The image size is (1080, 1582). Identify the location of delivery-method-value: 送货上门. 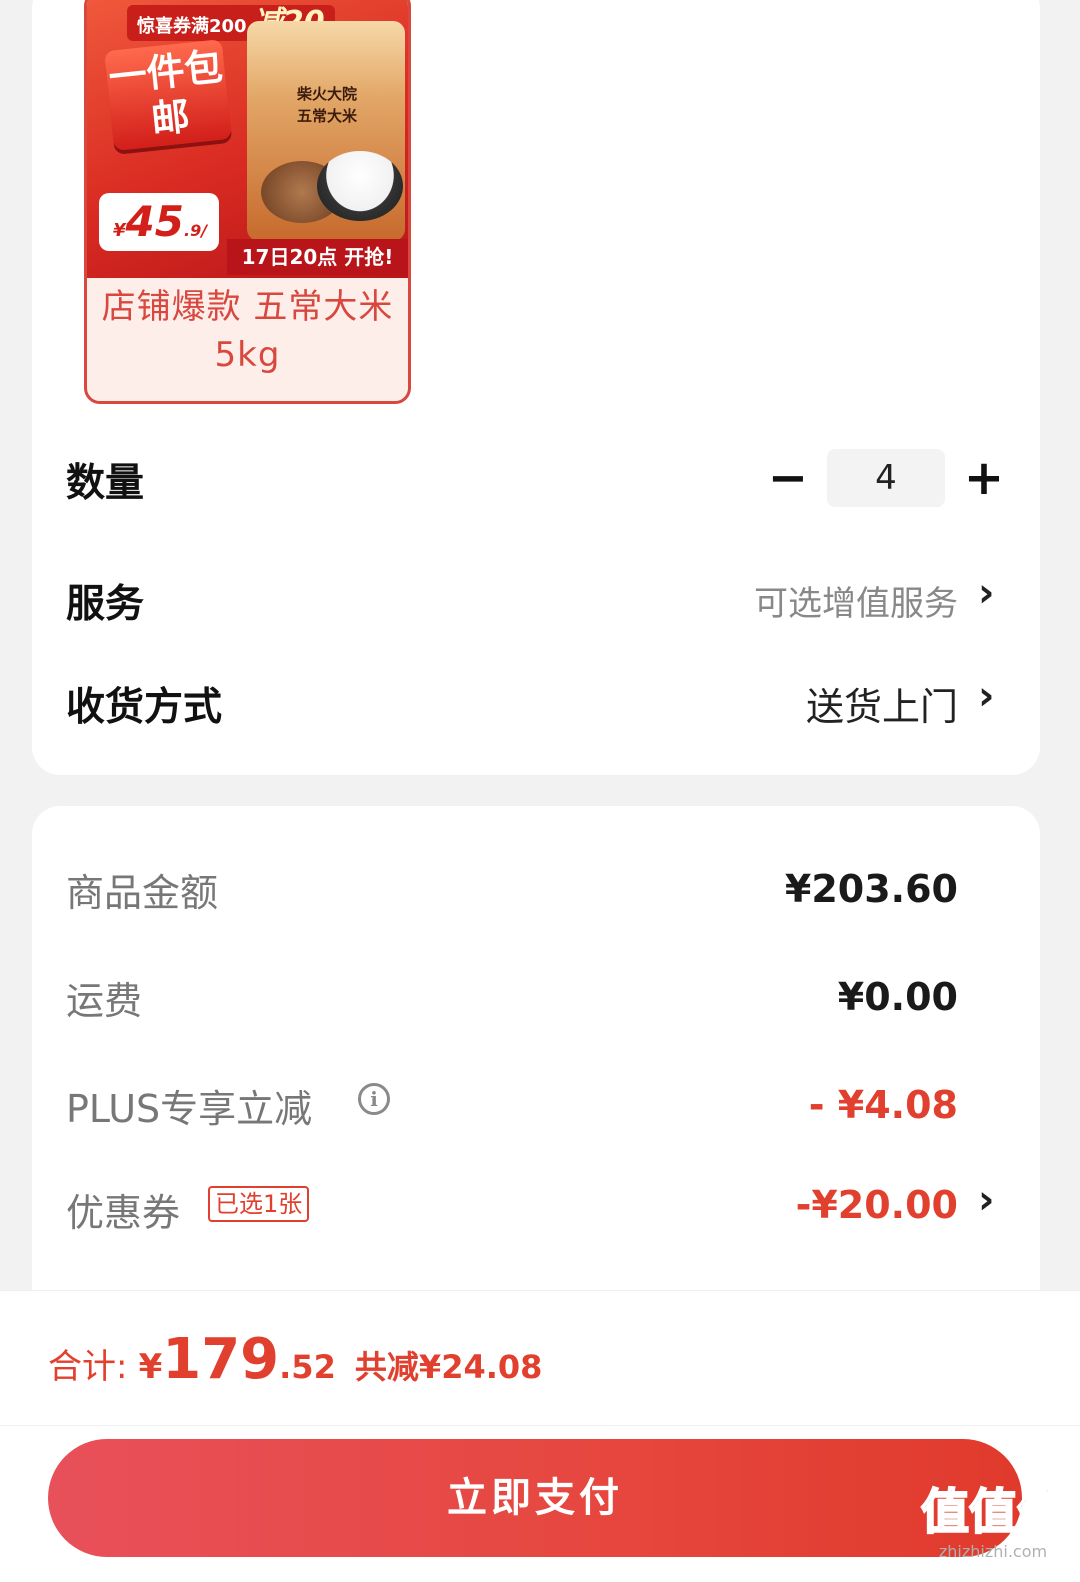
(882, 703).